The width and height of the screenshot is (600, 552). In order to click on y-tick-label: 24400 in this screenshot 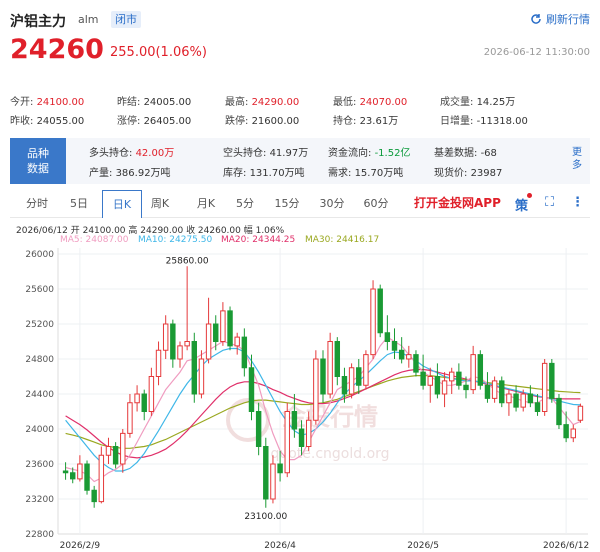, I will do `click(39, 395)`.